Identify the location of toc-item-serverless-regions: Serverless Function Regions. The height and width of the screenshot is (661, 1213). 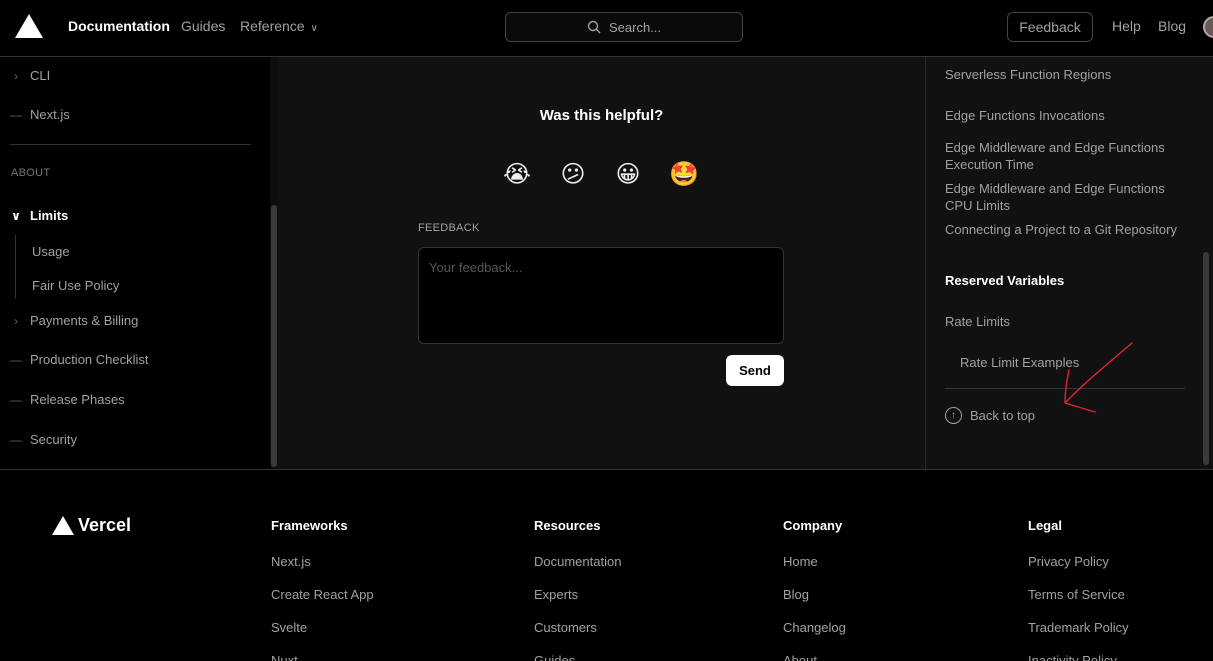
(1065, 74).